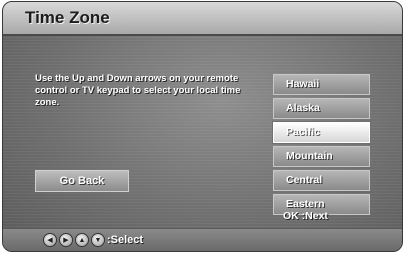 This screenshot has width=405, height=254. What do you see at coordinates (321, 156) in the screenshot?
I see `time-zone-option-mountain: Mountain` at bounding box center [321, 156].